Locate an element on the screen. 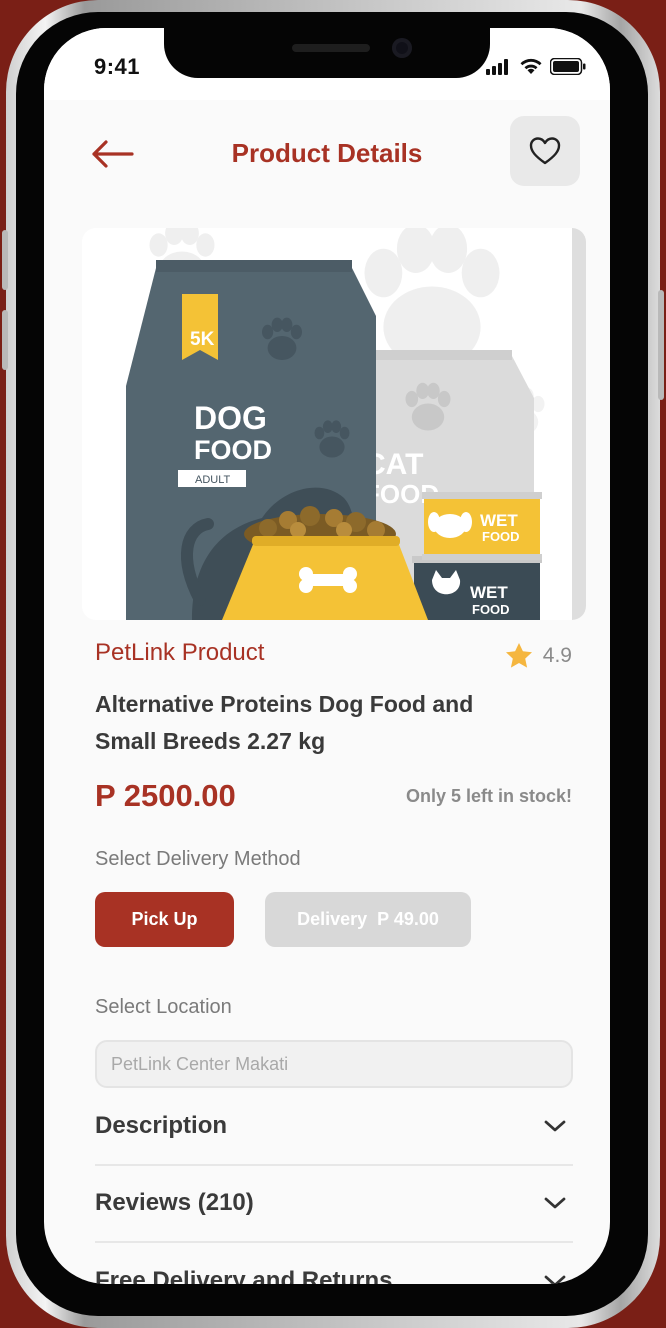  pickup-button: Pick Up is located at coordinates (164, 919).